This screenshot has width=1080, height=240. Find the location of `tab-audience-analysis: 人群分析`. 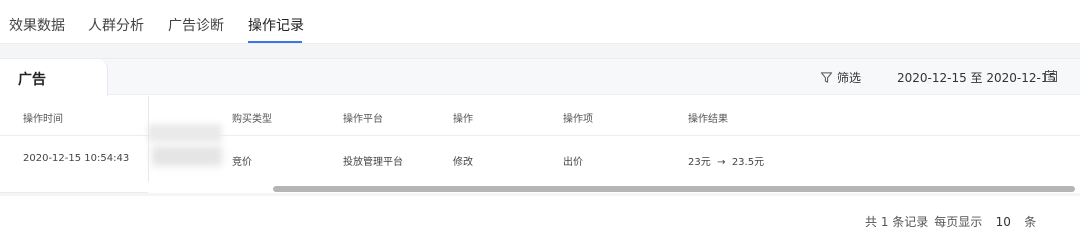

tab-audience-analysis: 人群分析 is located at coordinates (116, 25).